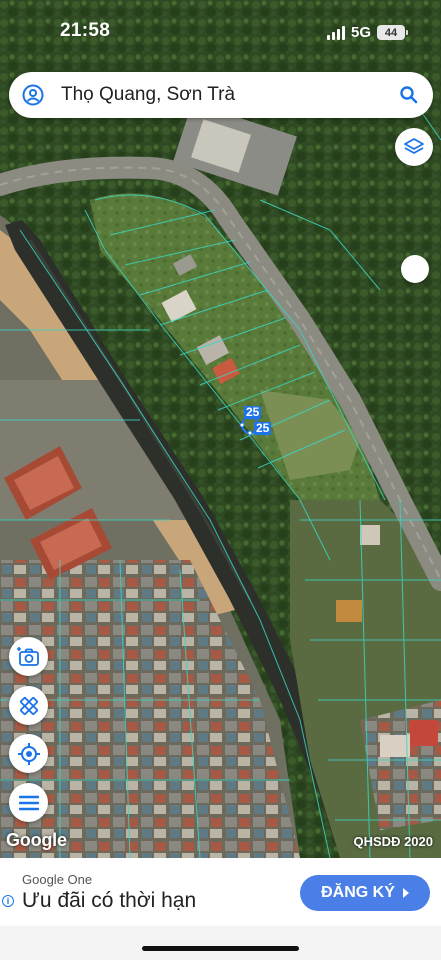 The image size is (441, 960). I want to click on layers-button, so click(414, 147).